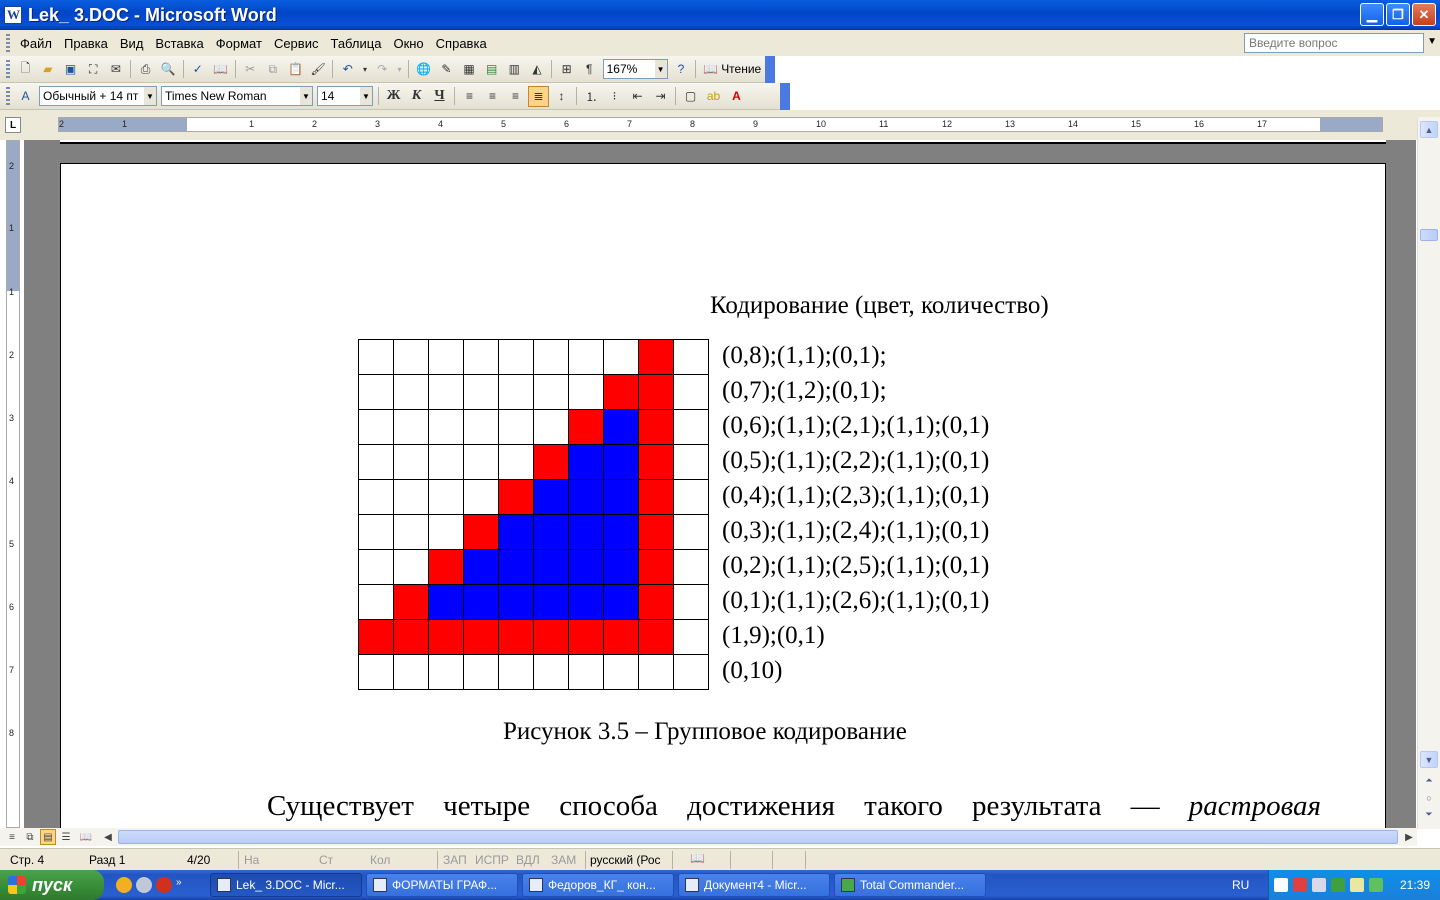 This screenshot has height=900, width=1440. What do you see at coordinates (86, 837) in the screenshot?
I see `reading-view-icon: 📖` at bounding box center [86, 837].